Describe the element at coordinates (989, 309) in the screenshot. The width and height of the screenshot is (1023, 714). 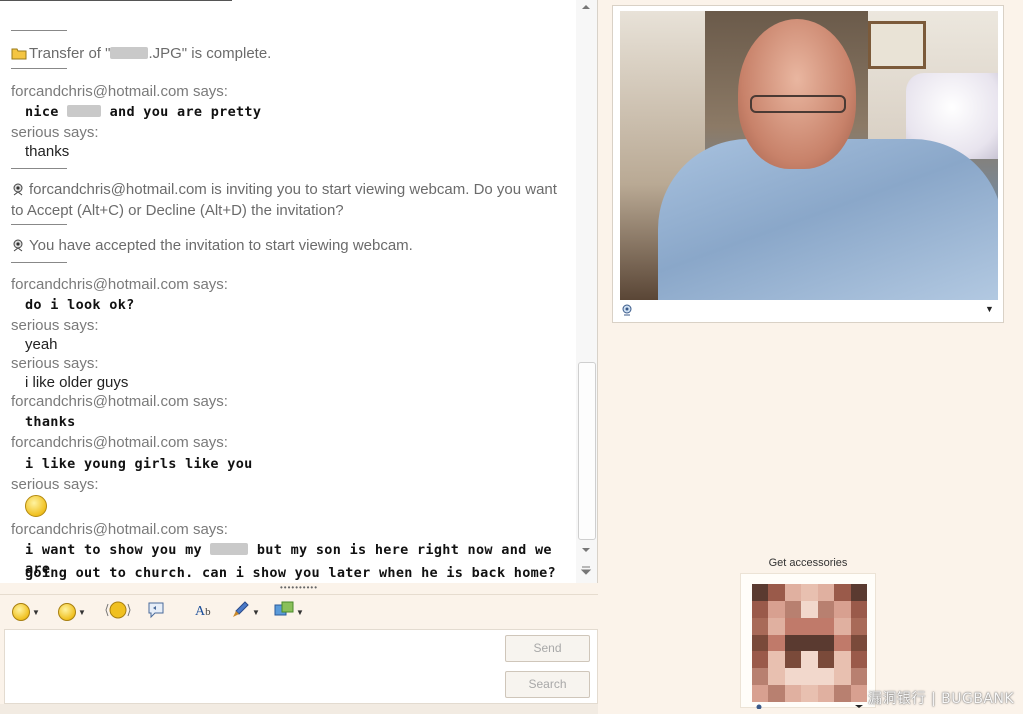
I see `webcam-menu-chevron-icon: ▼` at that location.